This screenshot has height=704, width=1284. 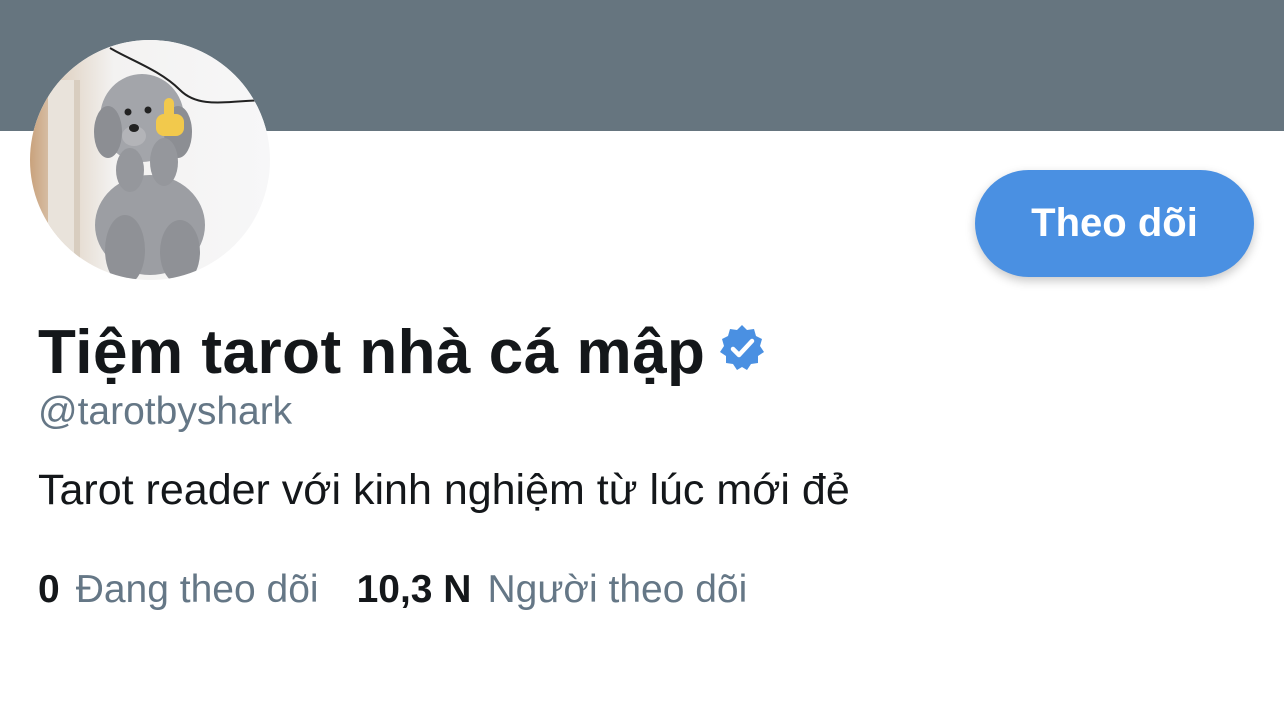 What do you see at coordinates (414, 589) in the screenshot?
I see `followers-count: 10,3 N` at bounding box center [414, 589].